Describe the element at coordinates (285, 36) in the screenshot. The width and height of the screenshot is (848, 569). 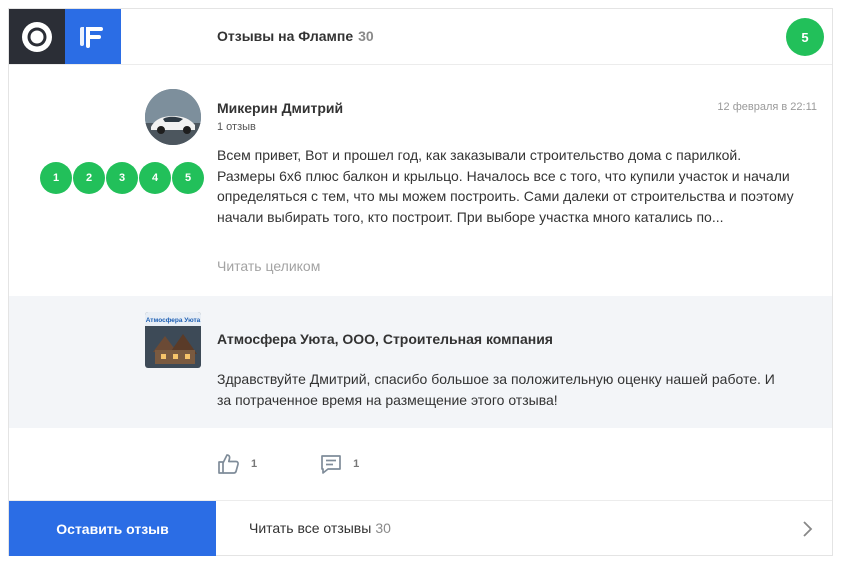
I see `header-title-text: Отзывы на Флампе` at that location.